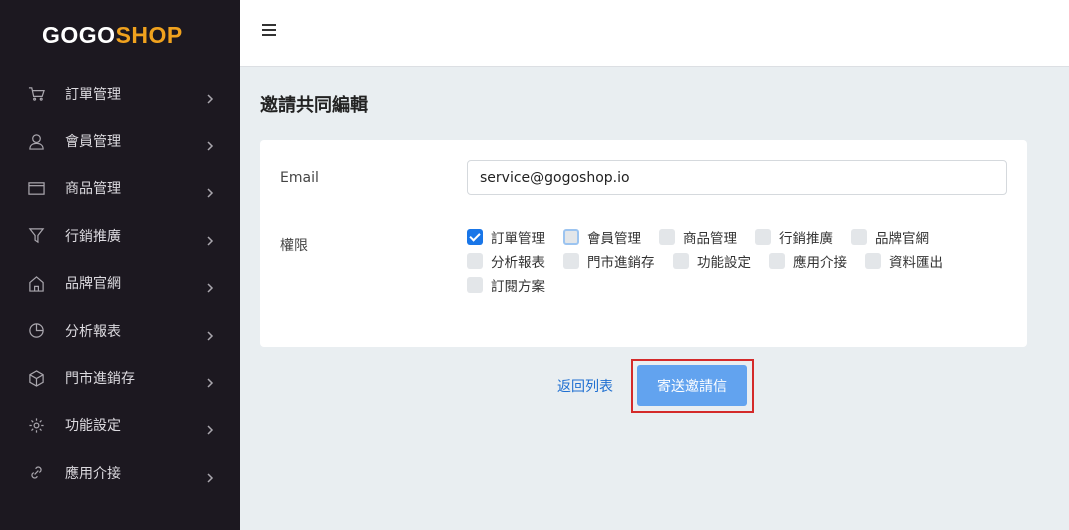  Describe the element at coordinates (36, 94) in the screenshot. I see `cart-icon` at that location.